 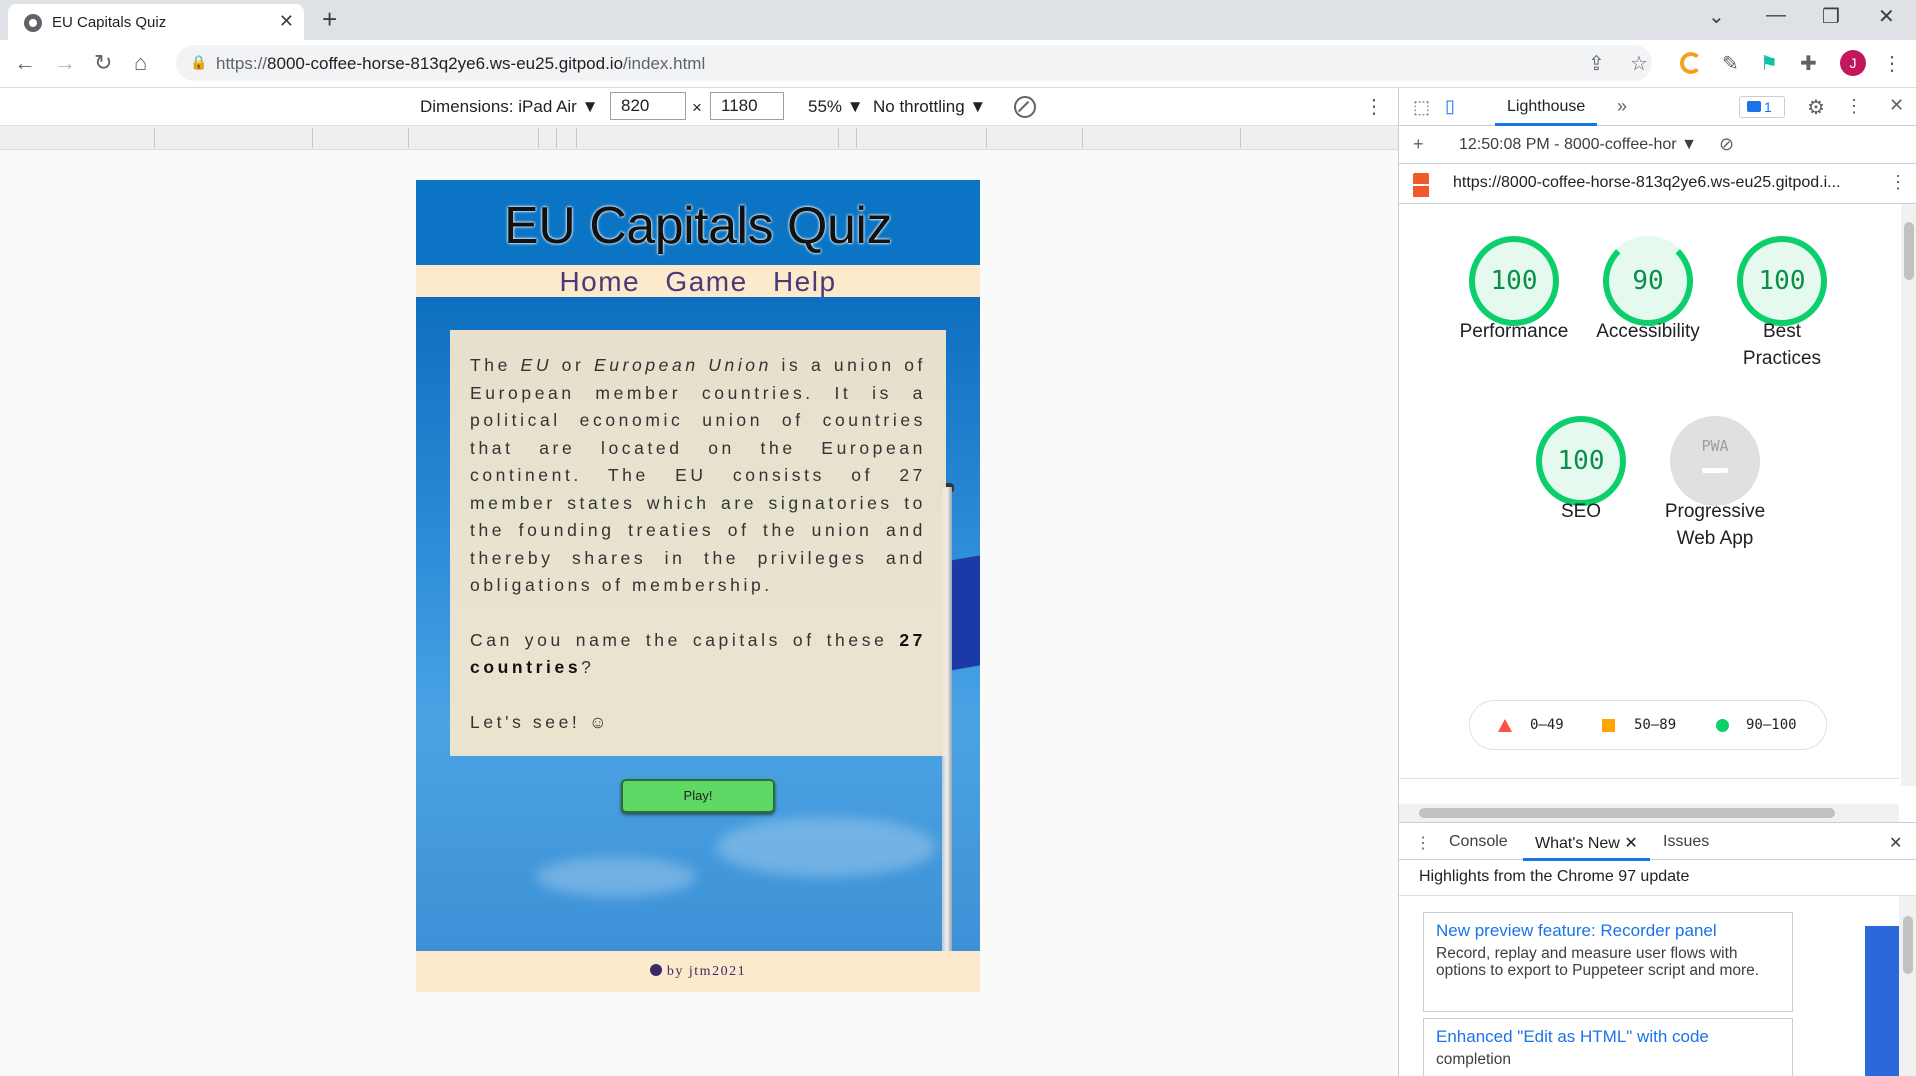 I want to click on legend-pass: 90–100, so click(x=1771, y=725).